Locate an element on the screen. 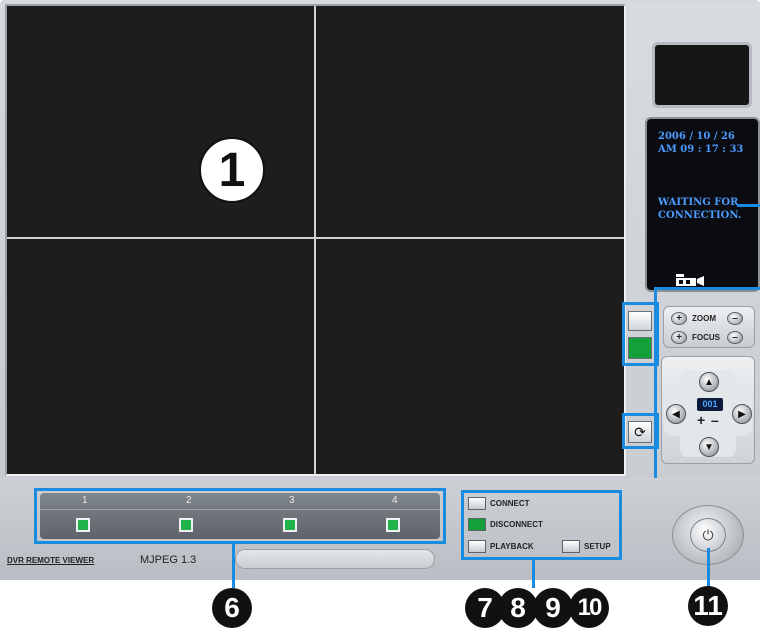 The width and height of the screenshot is (760, 634). focus-far-button: – is located at coordinates (735, 337).